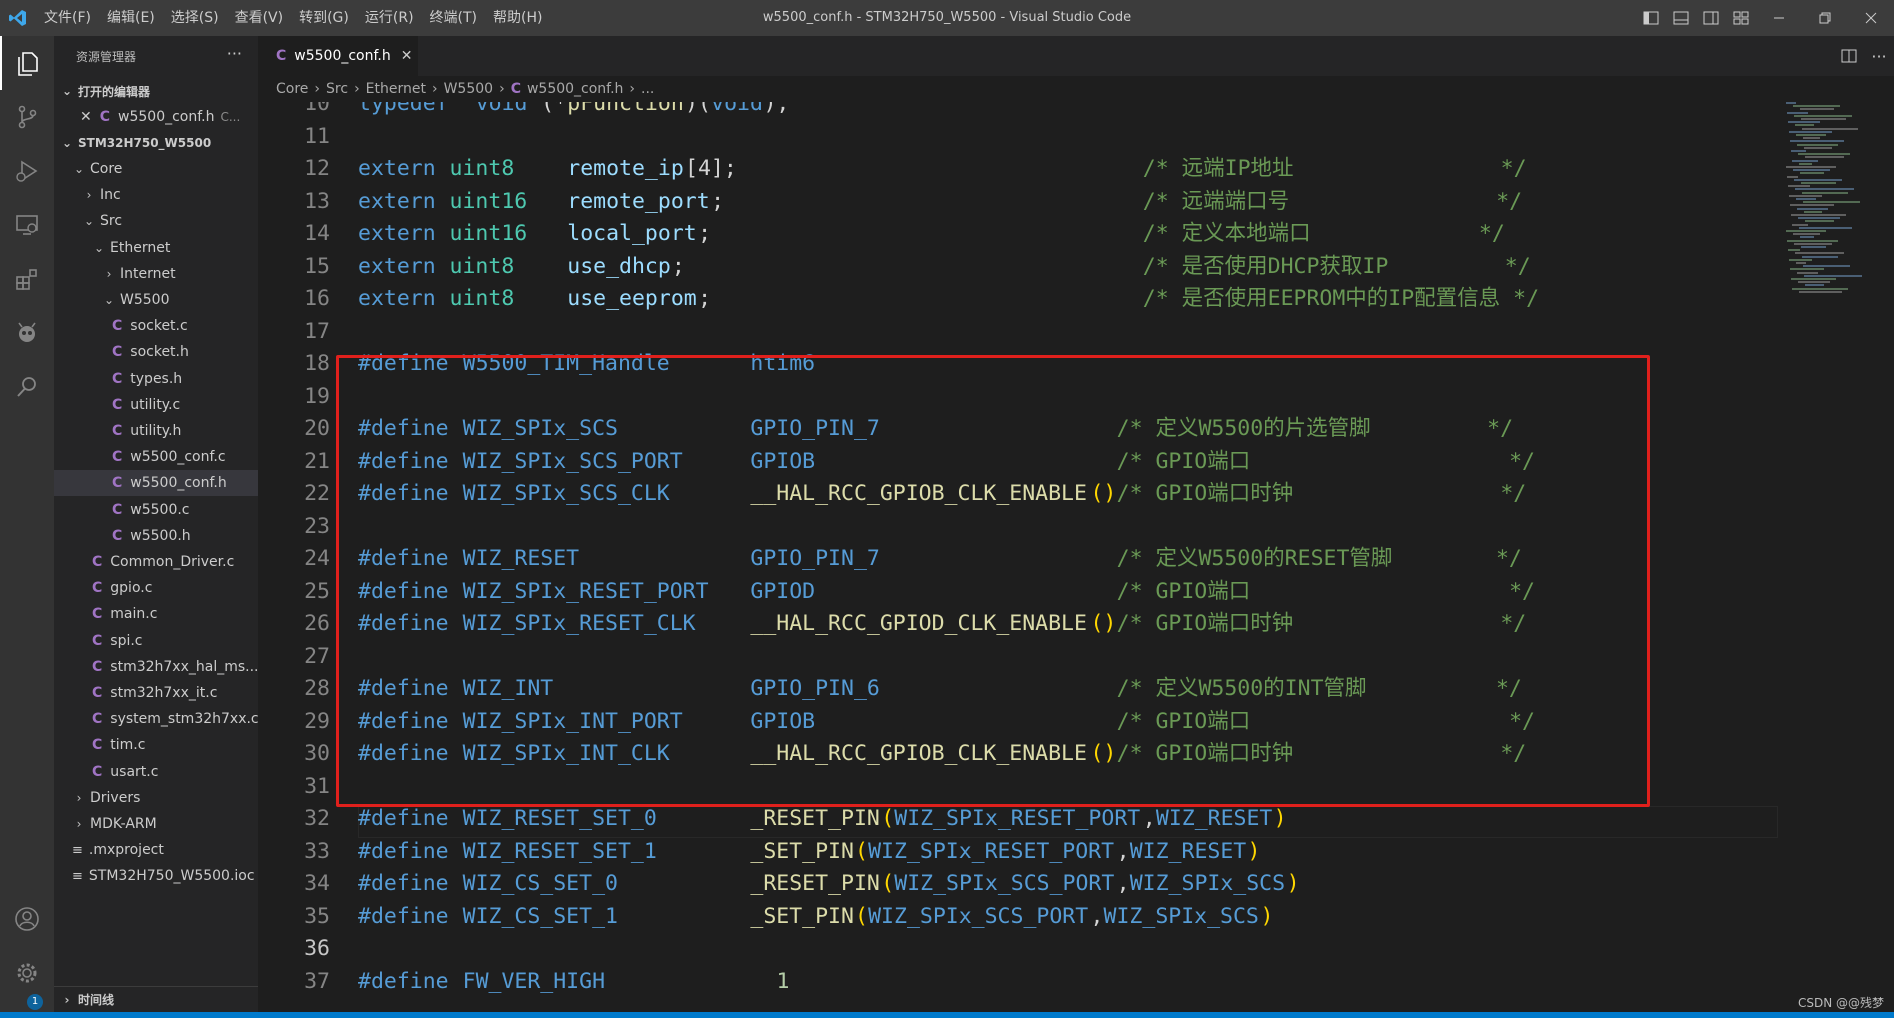 The width and height of the screenshot is (1894, 1018). Describe the element at coordinates (27, 973) in the screenshot. I see `manage-gear-icon` at that location.